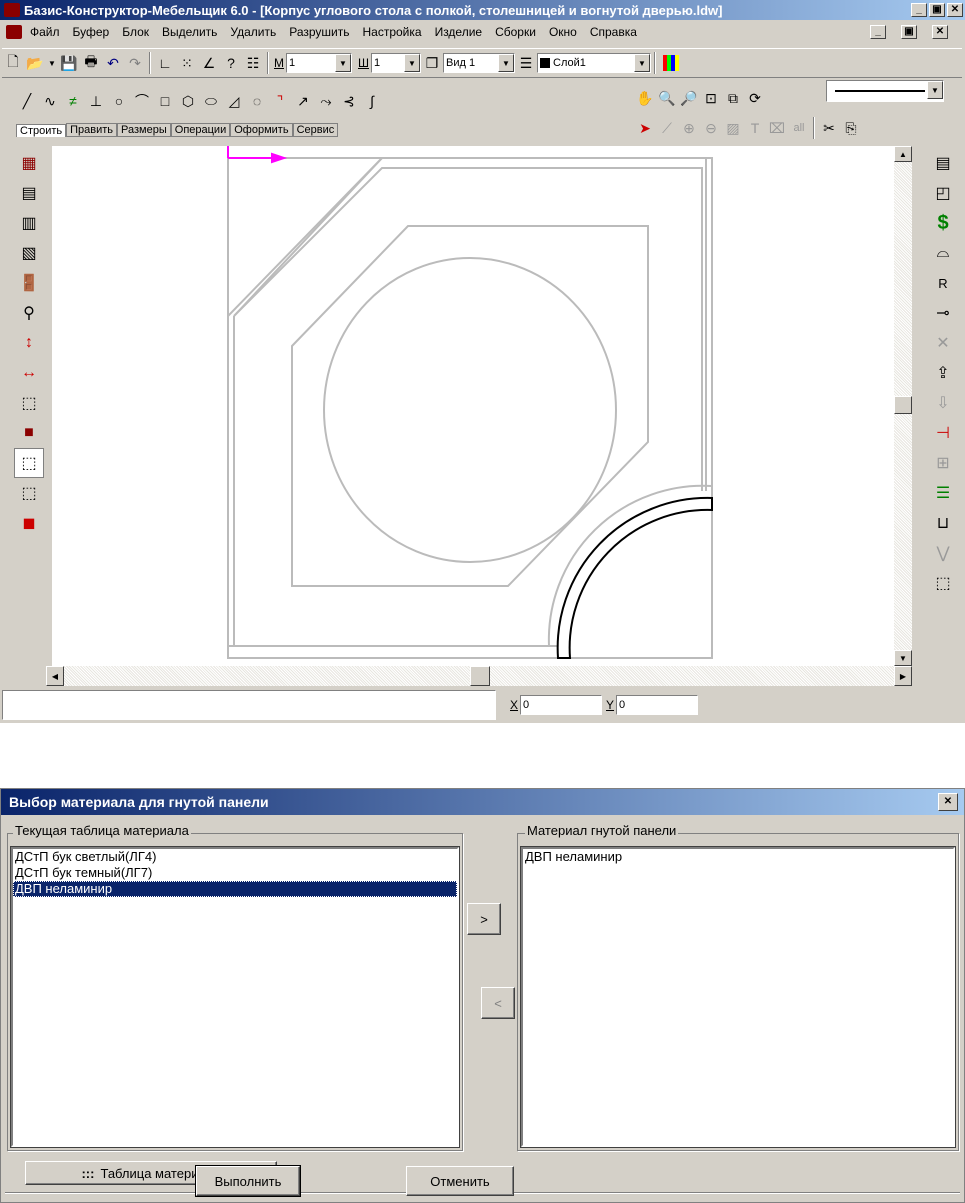  Describe the element at coordinates (280, 101) in the screenshot. I see `corner-icon: ⌝` at that location.